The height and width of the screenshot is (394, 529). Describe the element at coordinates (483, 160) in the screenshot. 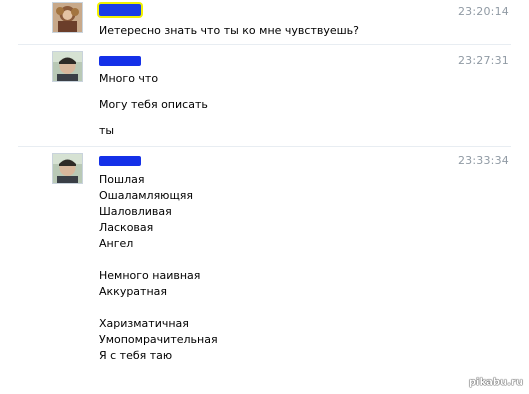

I see `message-time: 23:33:34` at that location.